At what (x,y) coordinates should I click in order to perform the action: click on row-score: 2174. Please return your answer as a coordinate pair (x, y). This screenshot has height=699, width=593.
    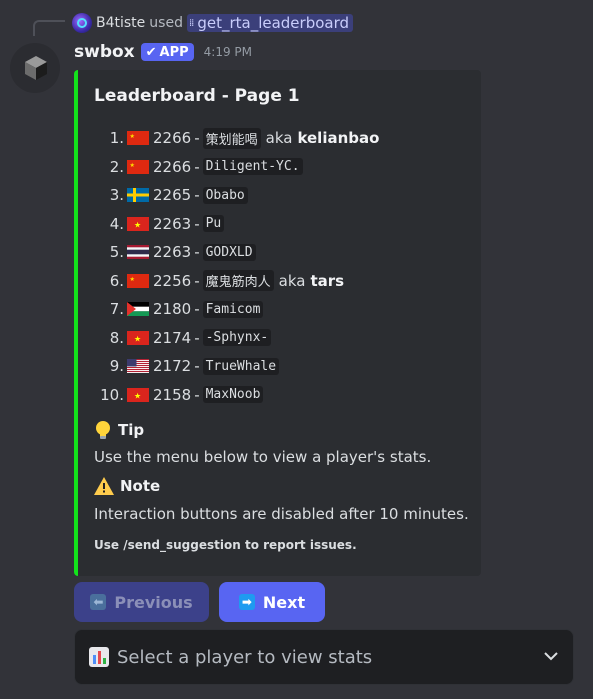
    Looking at the image, I should click on (172, 337).